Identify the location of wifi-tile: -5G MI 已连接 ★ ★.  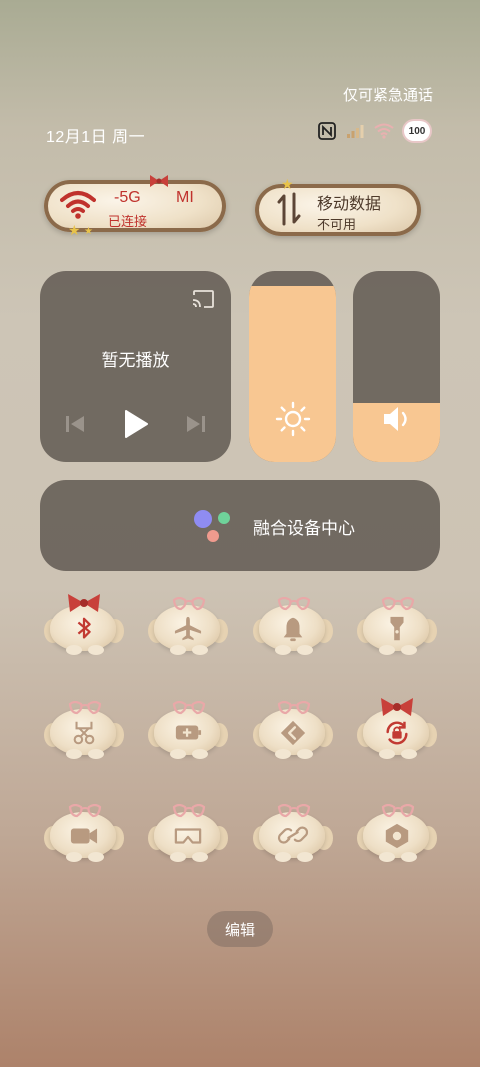
(135, 206).